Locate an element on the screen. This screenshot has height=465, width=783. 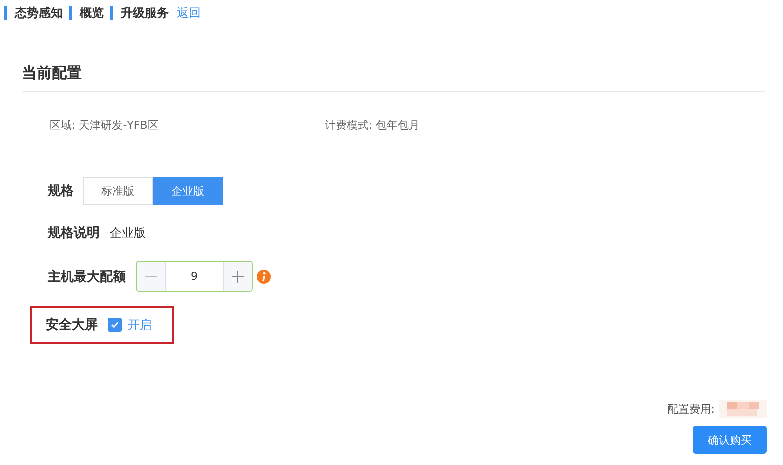
breadcrumb-item: 态势感知 is located at coordinates (39, 13).